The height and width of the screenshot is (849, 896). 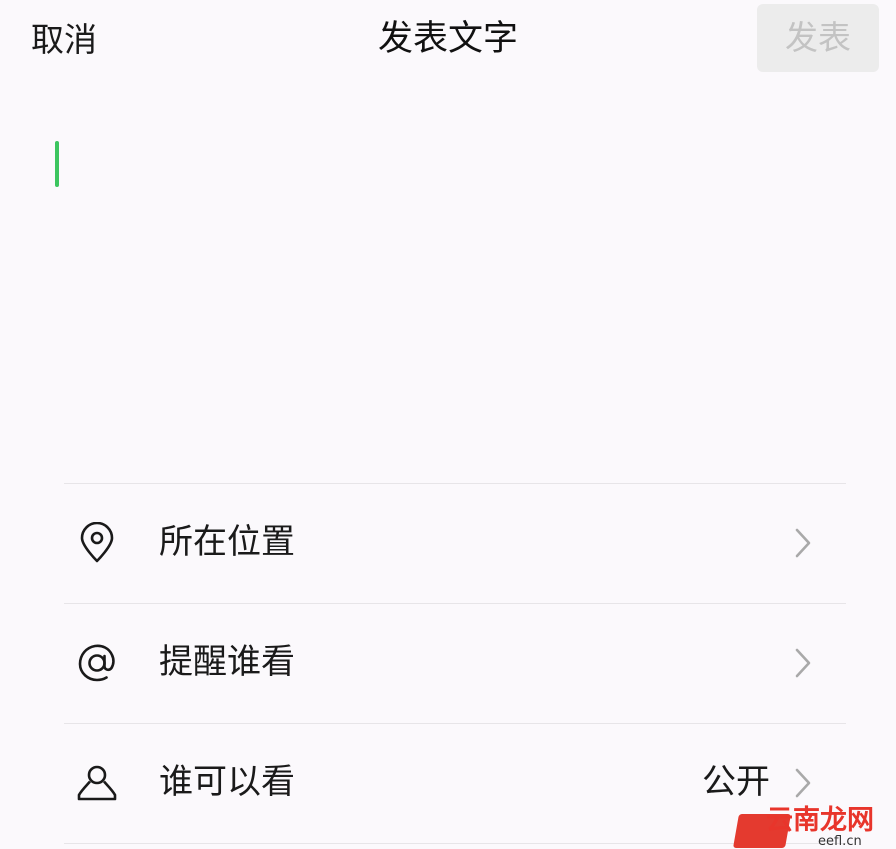 I want to click on option-row-visibility: 谁可以看 公开, so click(x=455, y=783).